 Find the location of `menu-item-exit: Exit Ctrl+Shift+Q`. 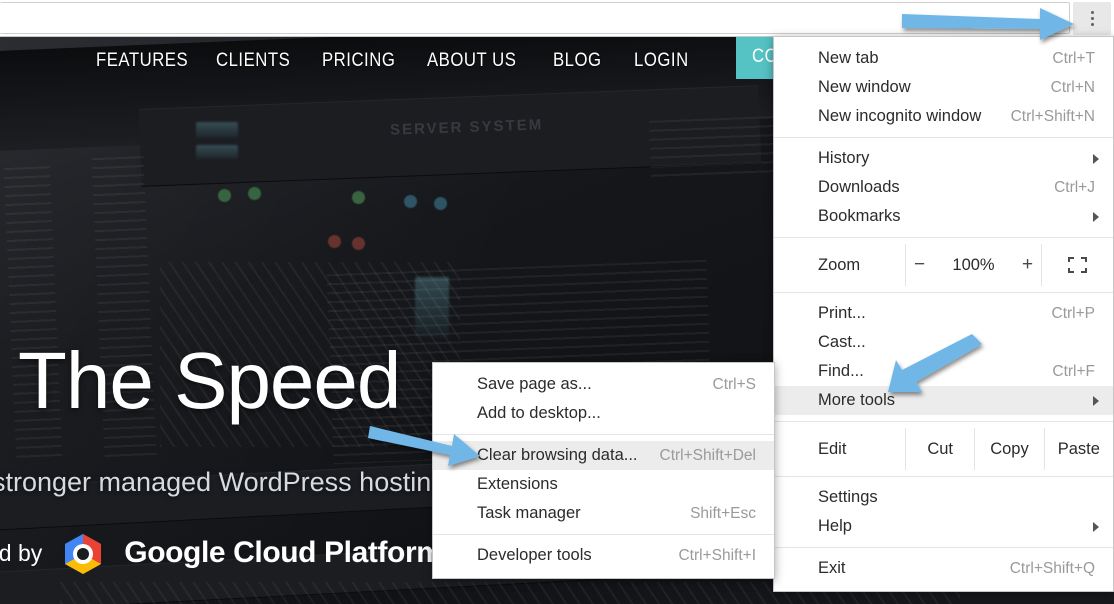

menu-item-exit: Exit Ctrl+Shift+Q is located at coordinates (943, 568).